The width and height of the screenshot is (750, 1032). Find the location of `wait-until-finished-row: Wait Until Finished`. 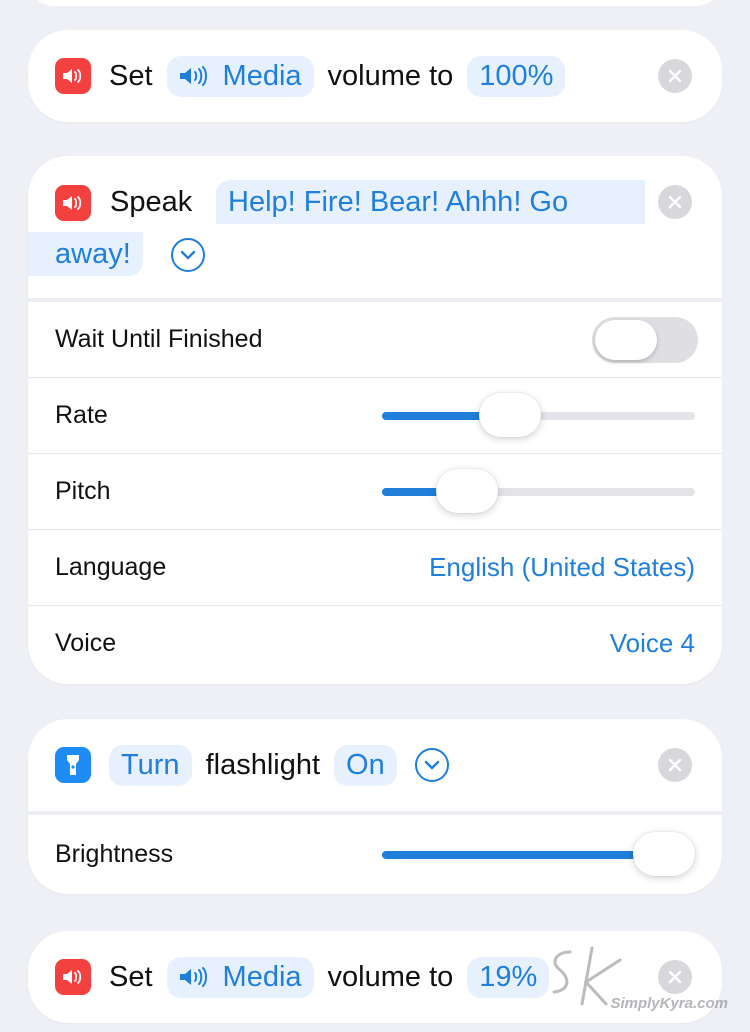

wait-until-finished-row: Wait Until Finished is located at coordinates (375, 339).